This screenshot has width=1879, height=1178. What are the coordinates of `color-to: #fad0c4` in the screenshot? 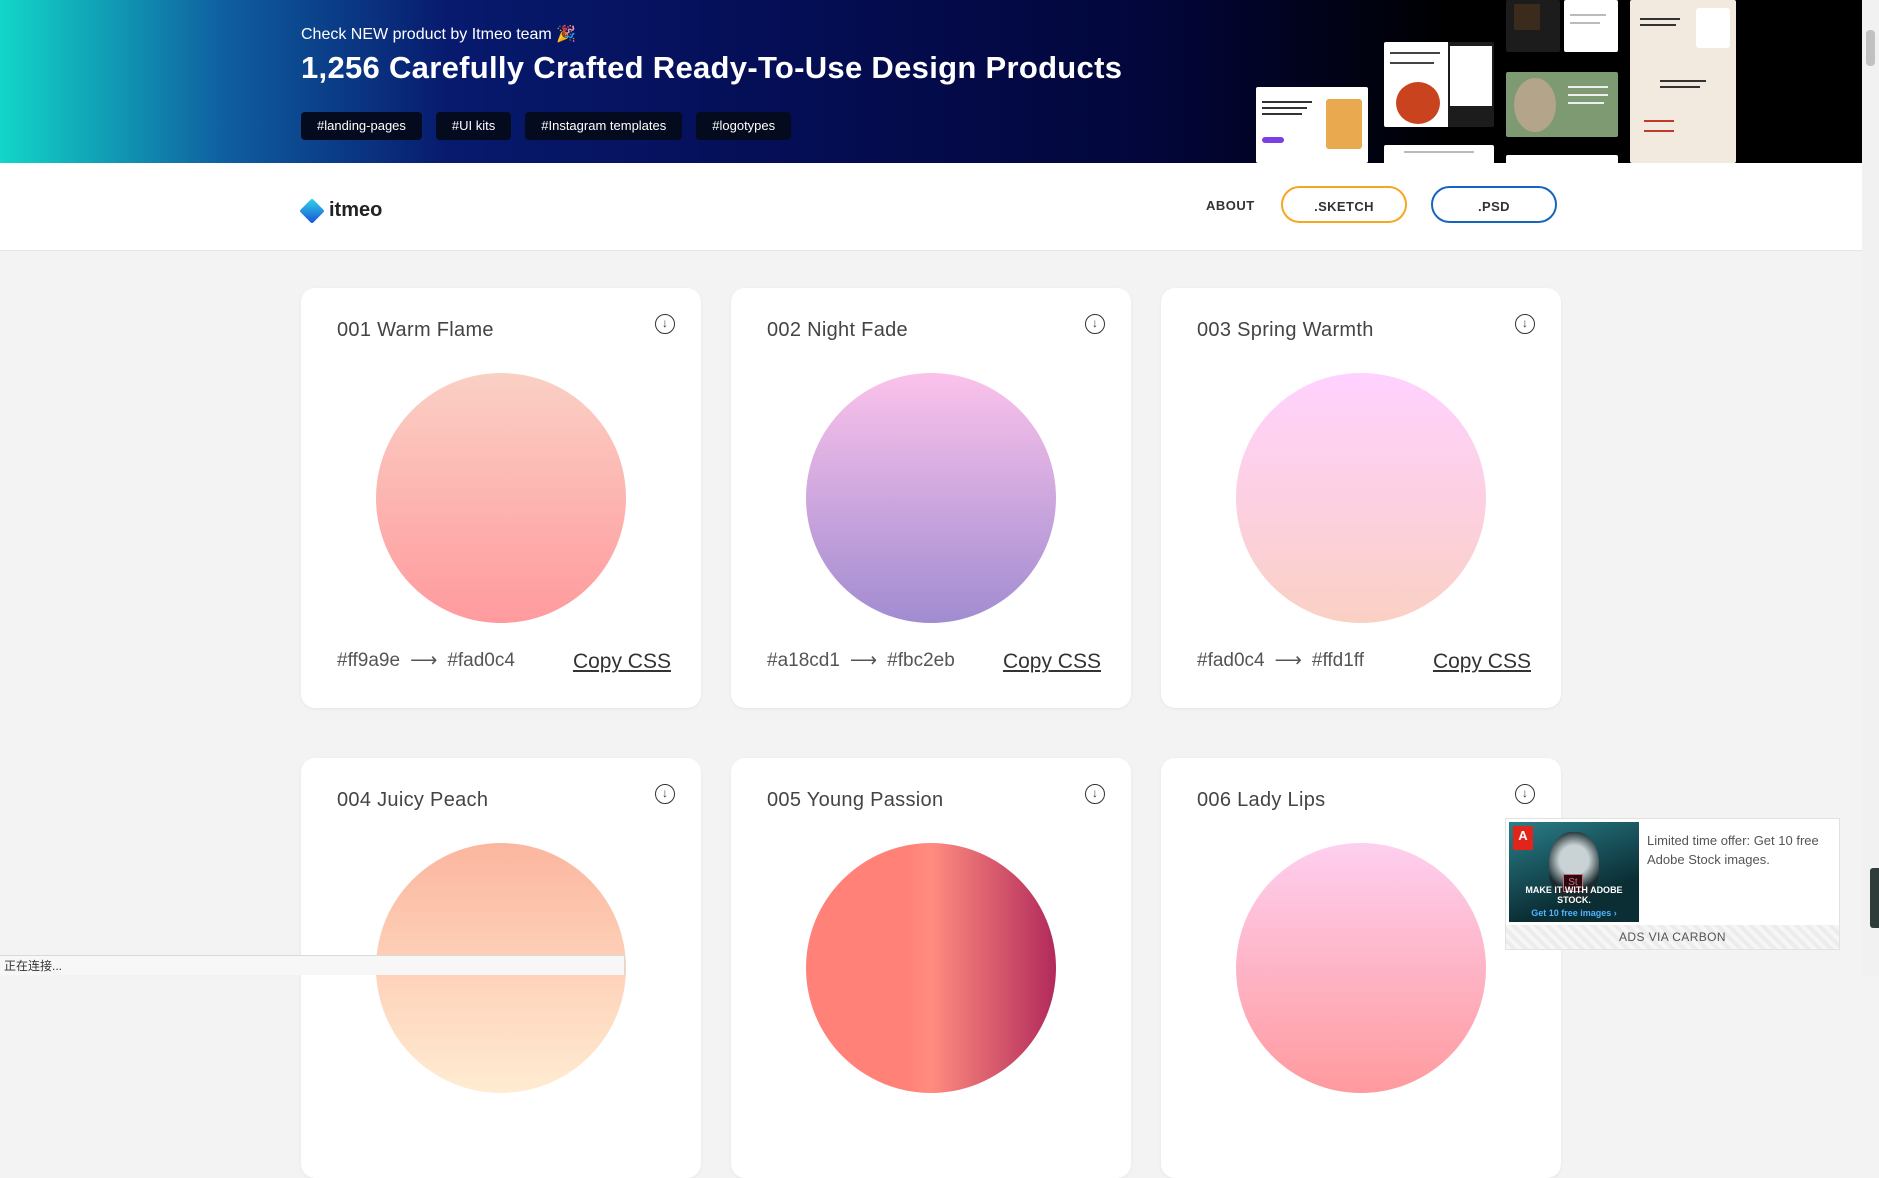 It's located at (481, 660).